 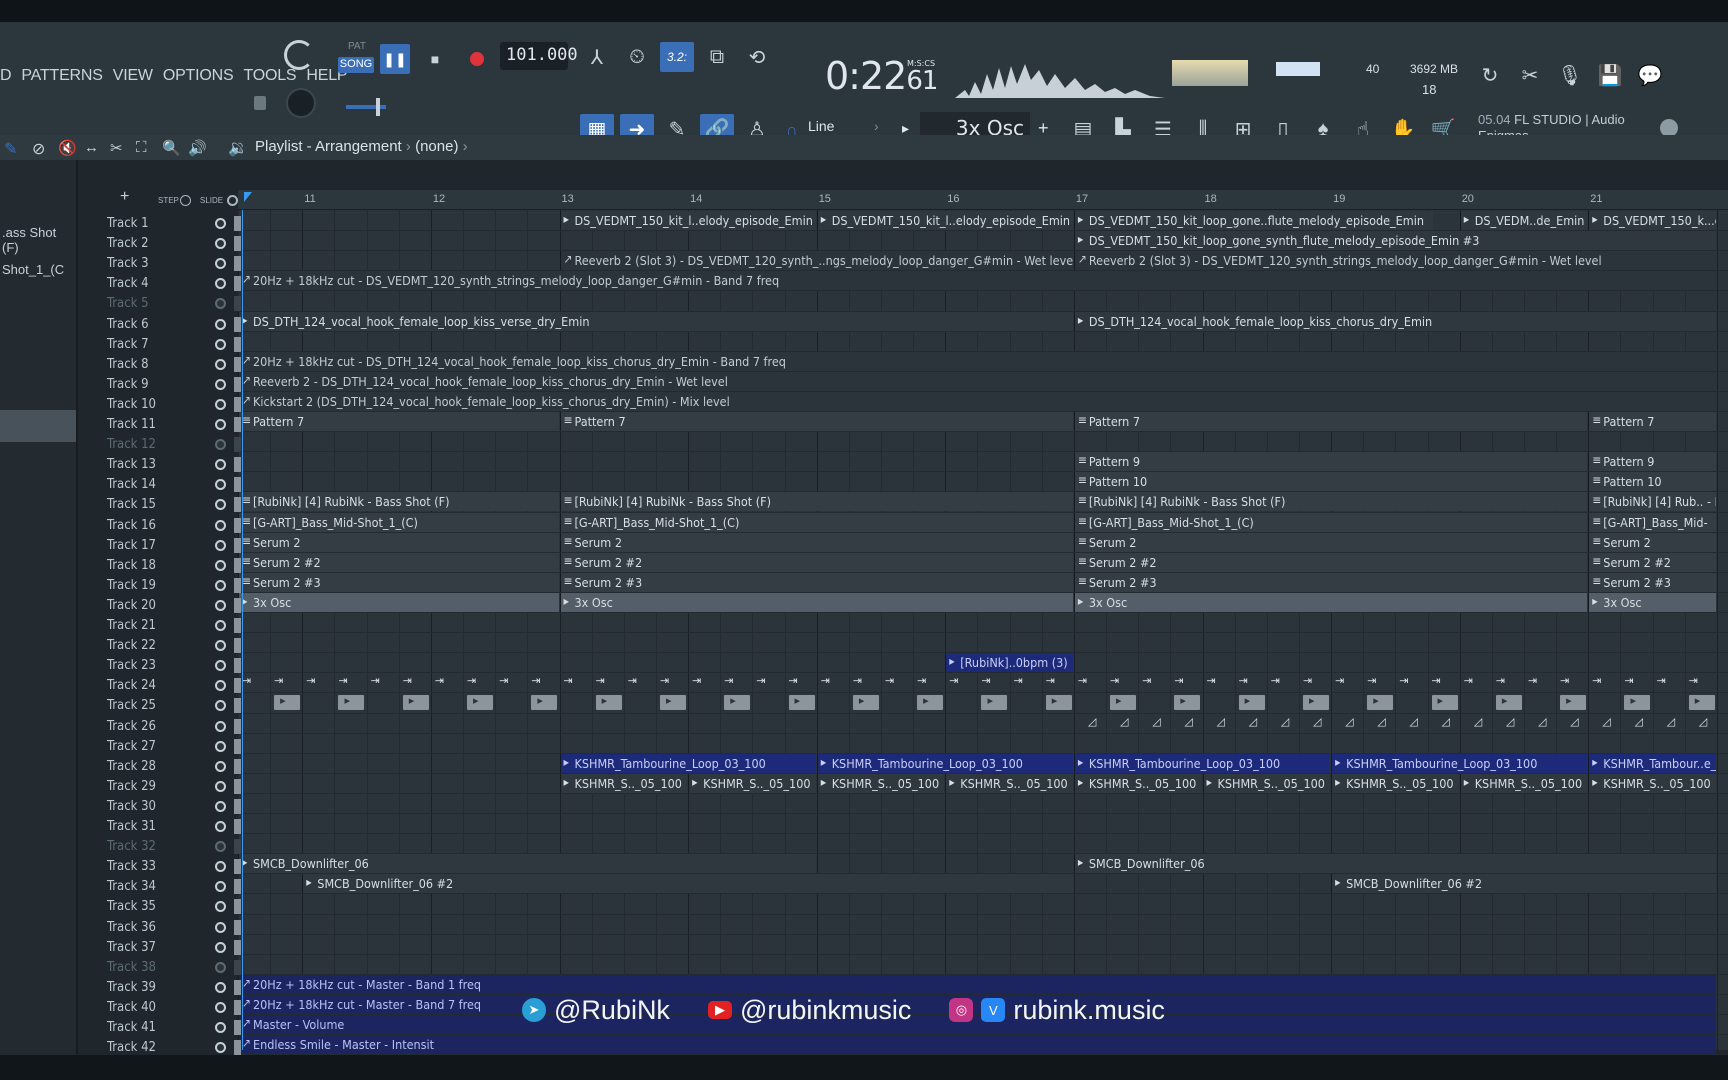 What do you see at coordinates (91, 147) in the screenshot?
I see `slip-tool-icon: ↔` at bounding box center [91, 147].